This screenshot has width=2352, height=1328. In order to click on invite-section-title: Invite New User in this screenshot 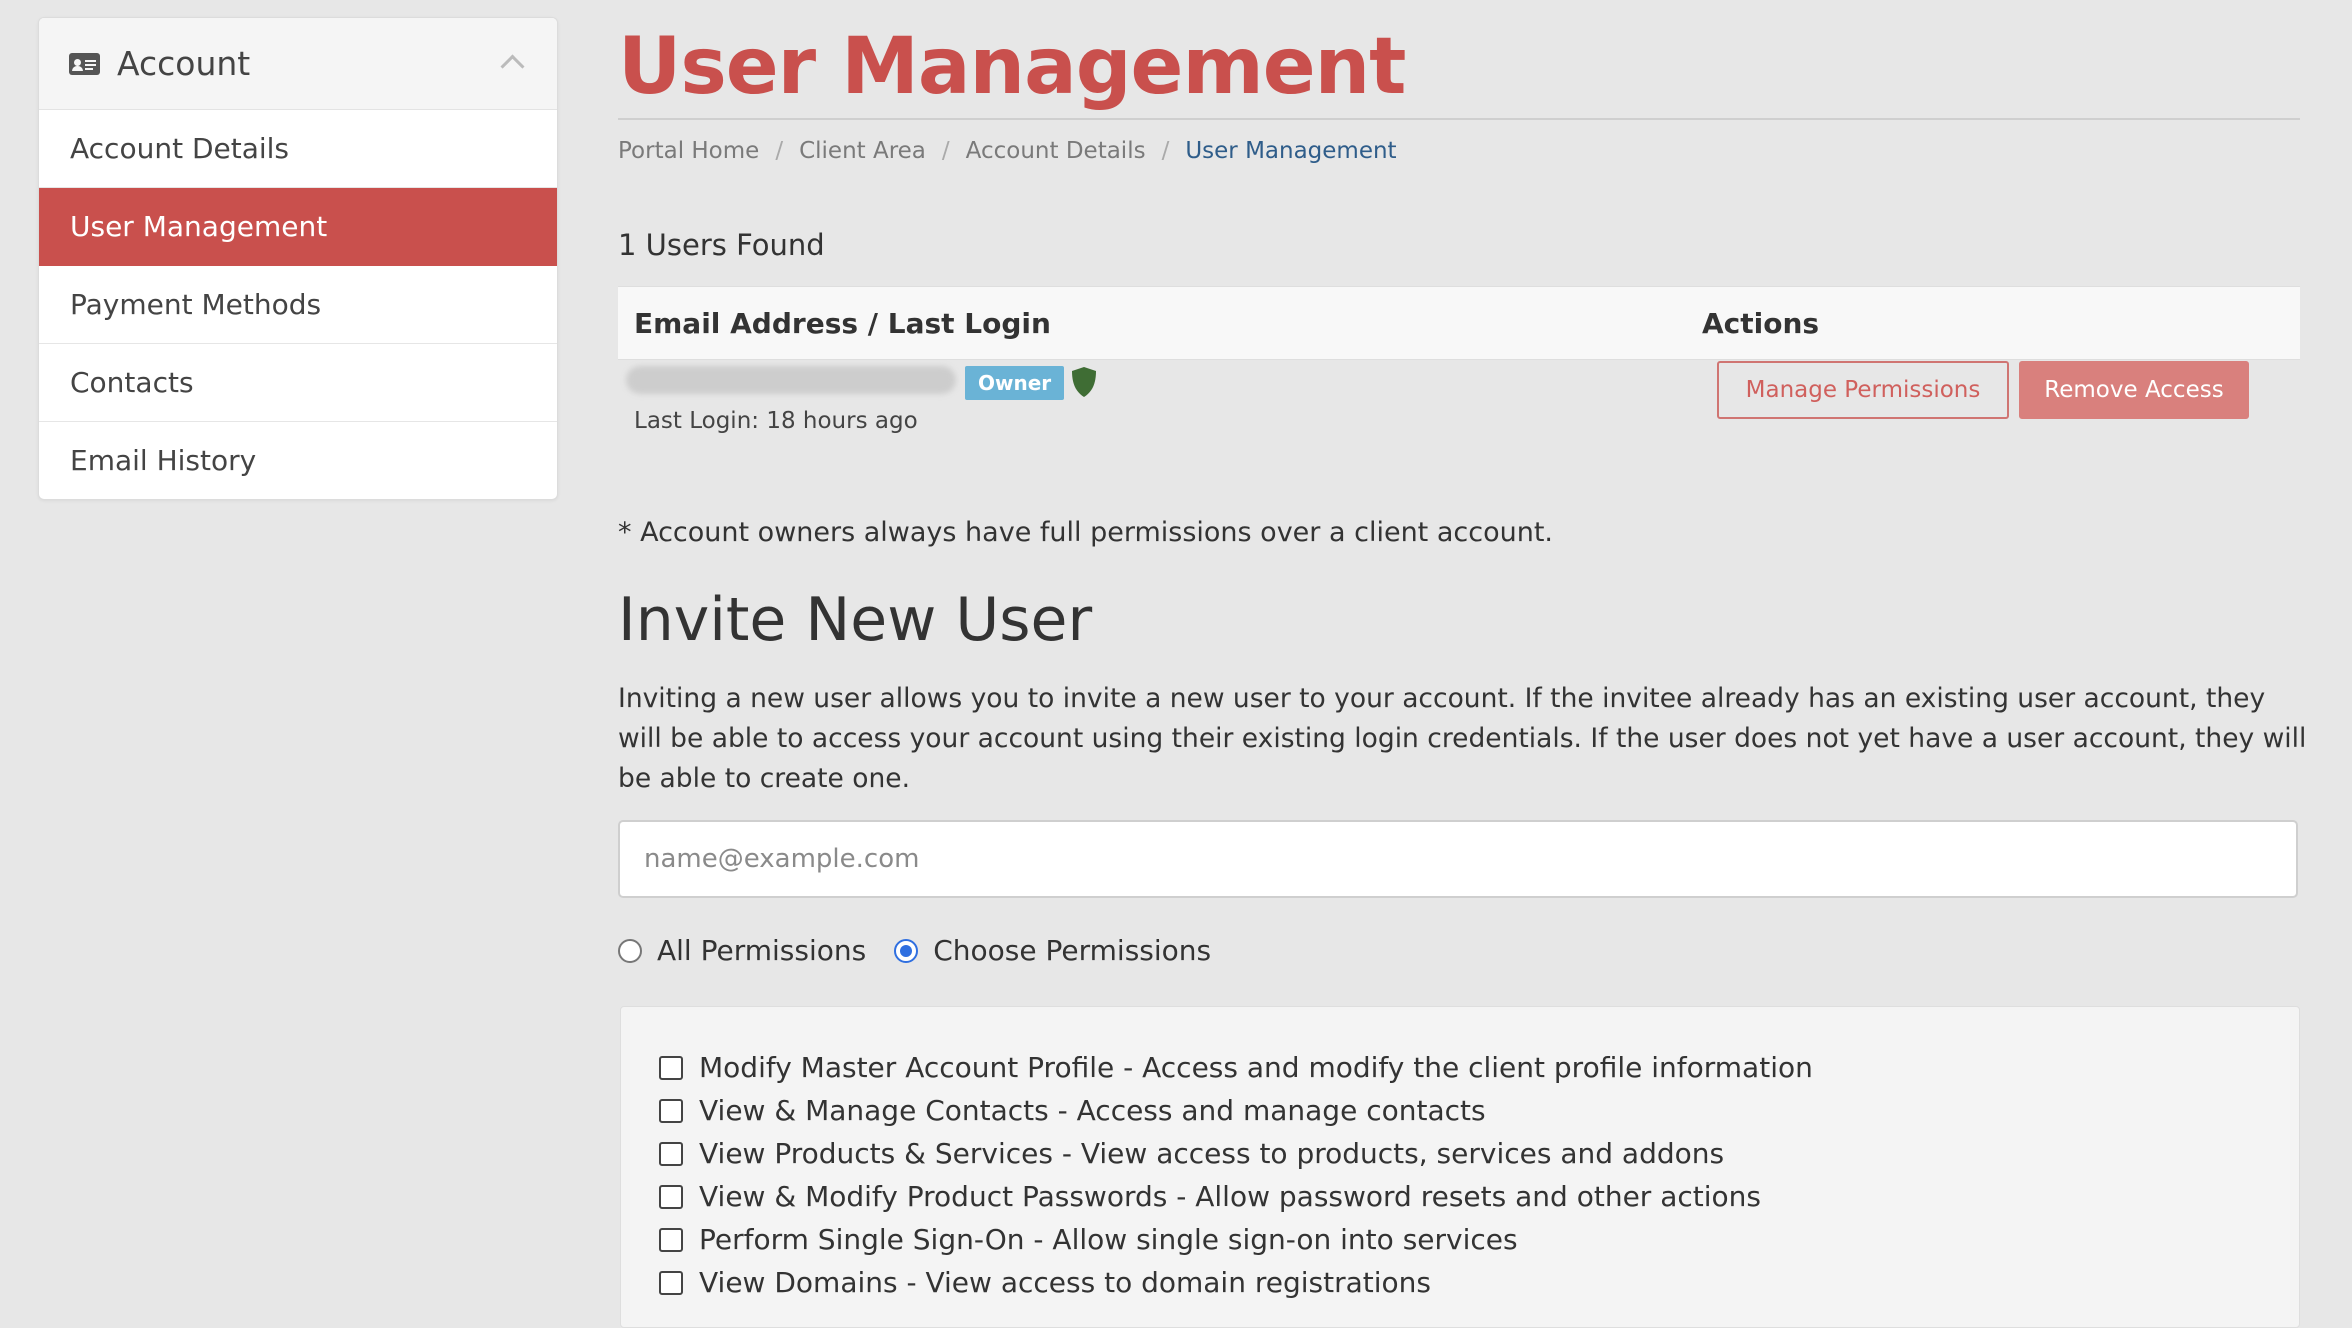, I will do `click(855, 620)`.